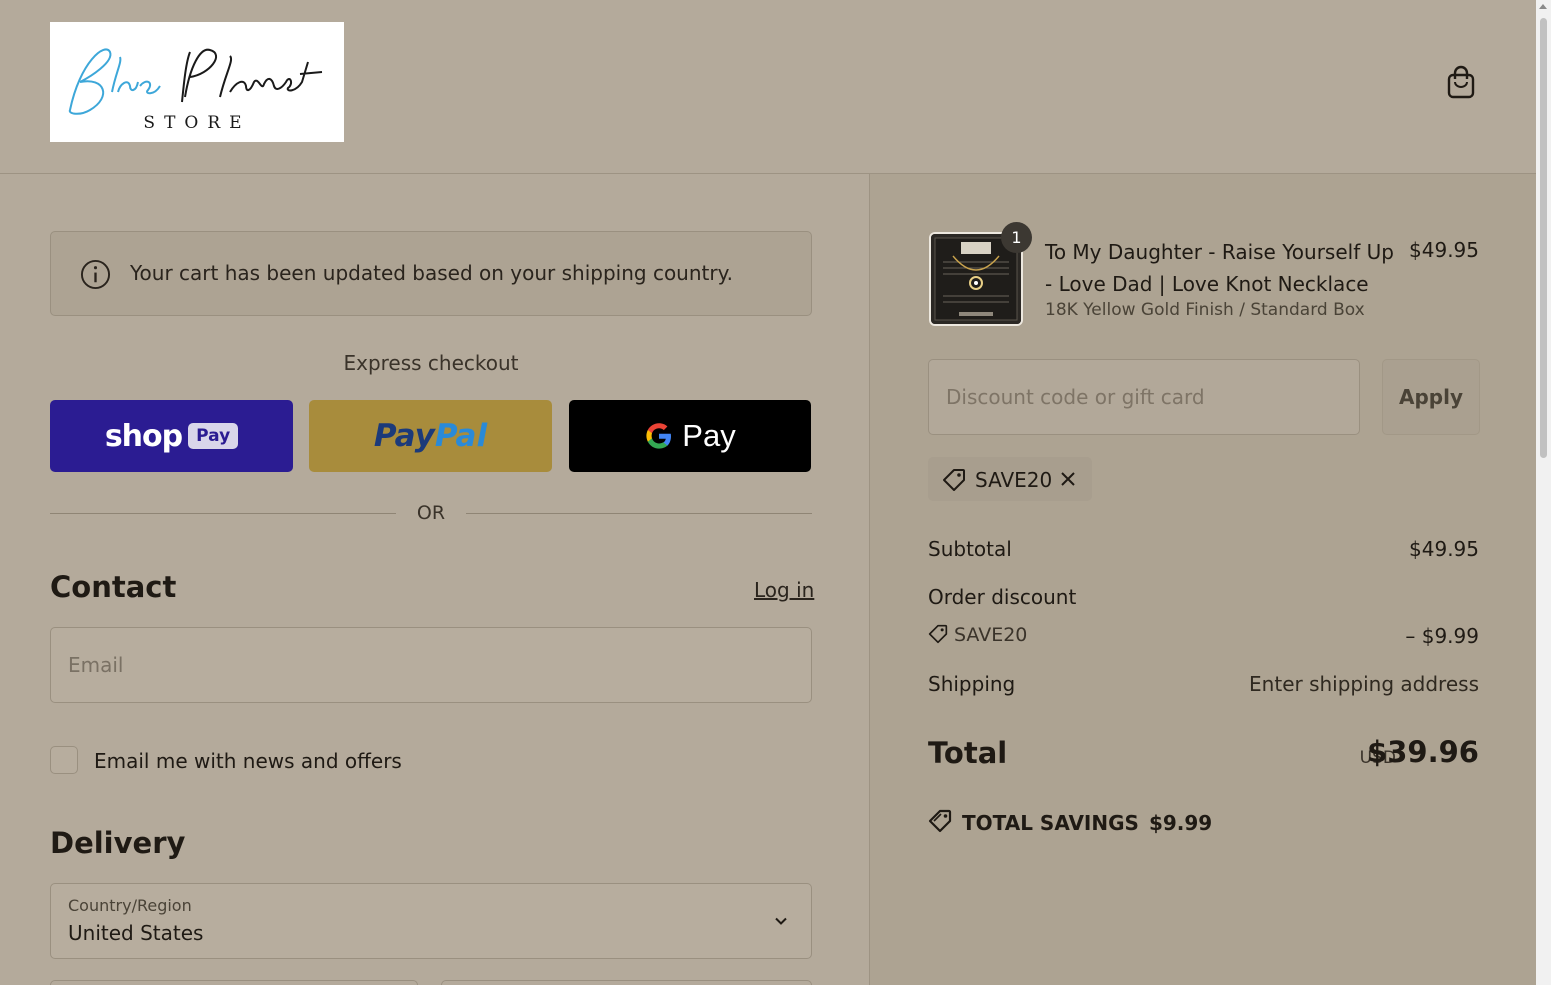 The width and height of the screenshot is (1551, 985). What do you see at coordinates (1543, 238) in the screenshot?
I see `scrollbar-thumb` at bounding box center [1543, 238].